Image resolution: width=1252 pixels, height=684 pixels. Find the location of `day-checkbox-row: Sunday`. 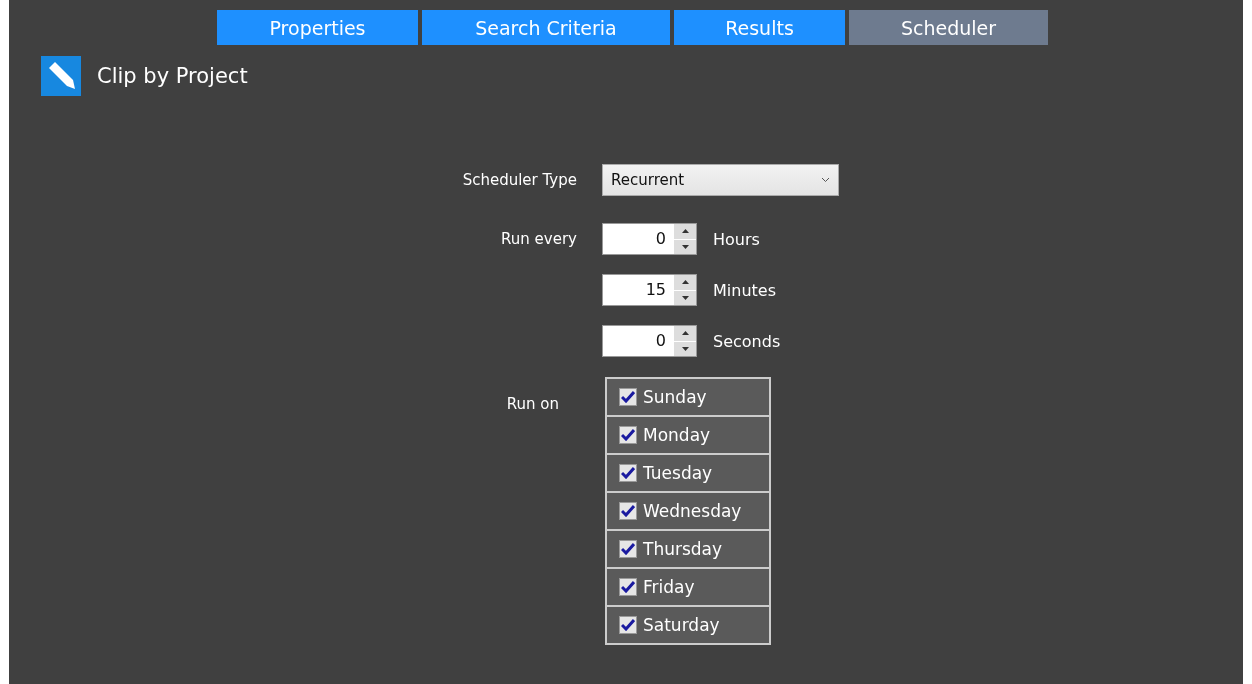

day-checkbox-row: Sunday is located at coordinates (688, 397).